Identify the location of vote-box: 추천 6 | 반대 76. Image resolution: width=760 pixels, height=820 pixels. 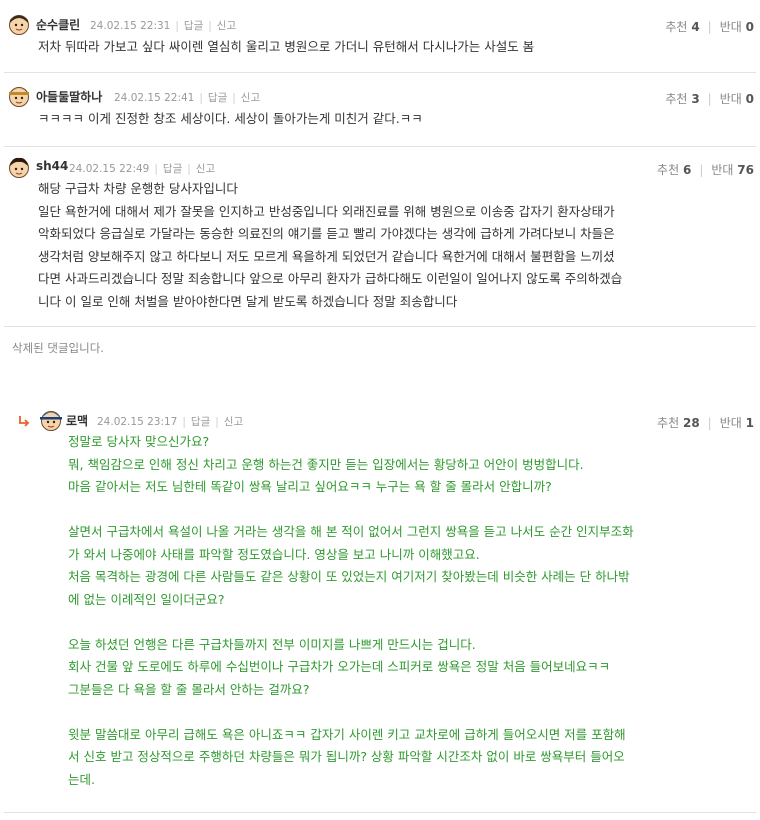
(705, 169).